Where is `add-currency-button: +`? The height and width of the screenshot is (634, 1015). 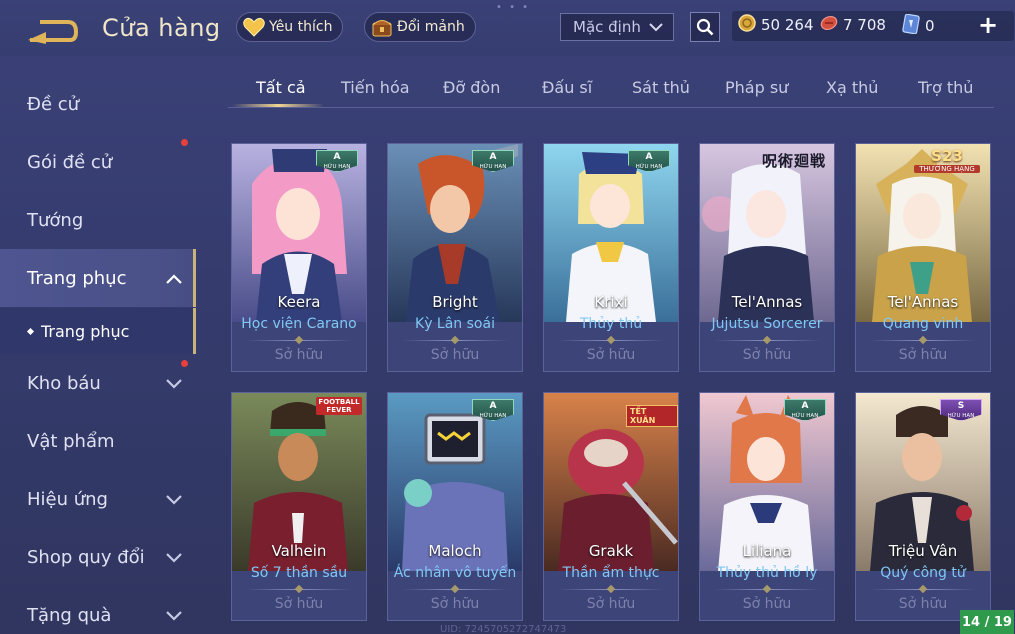
add-currency-button: + is located at coordinates (988, 25).